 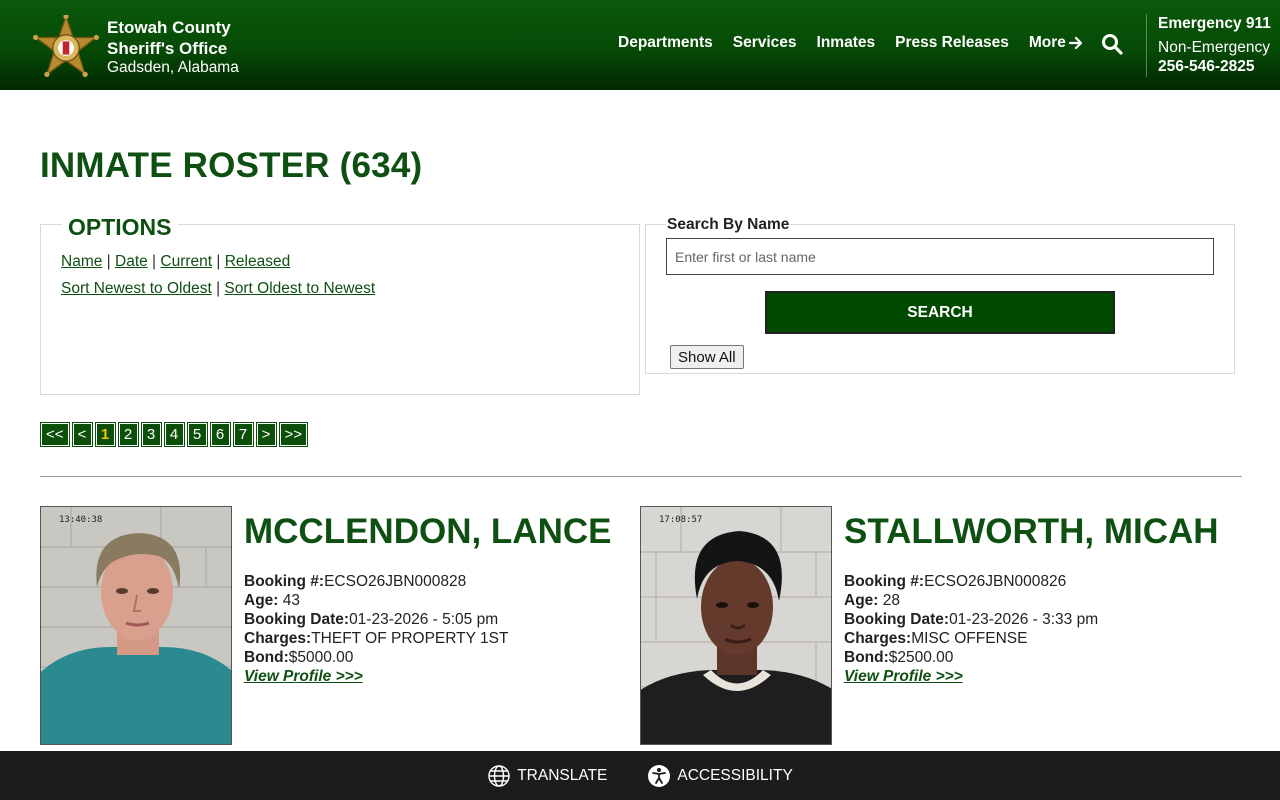 I want to click on translate-label: TRANSLATE, so click(x=562, y=775).